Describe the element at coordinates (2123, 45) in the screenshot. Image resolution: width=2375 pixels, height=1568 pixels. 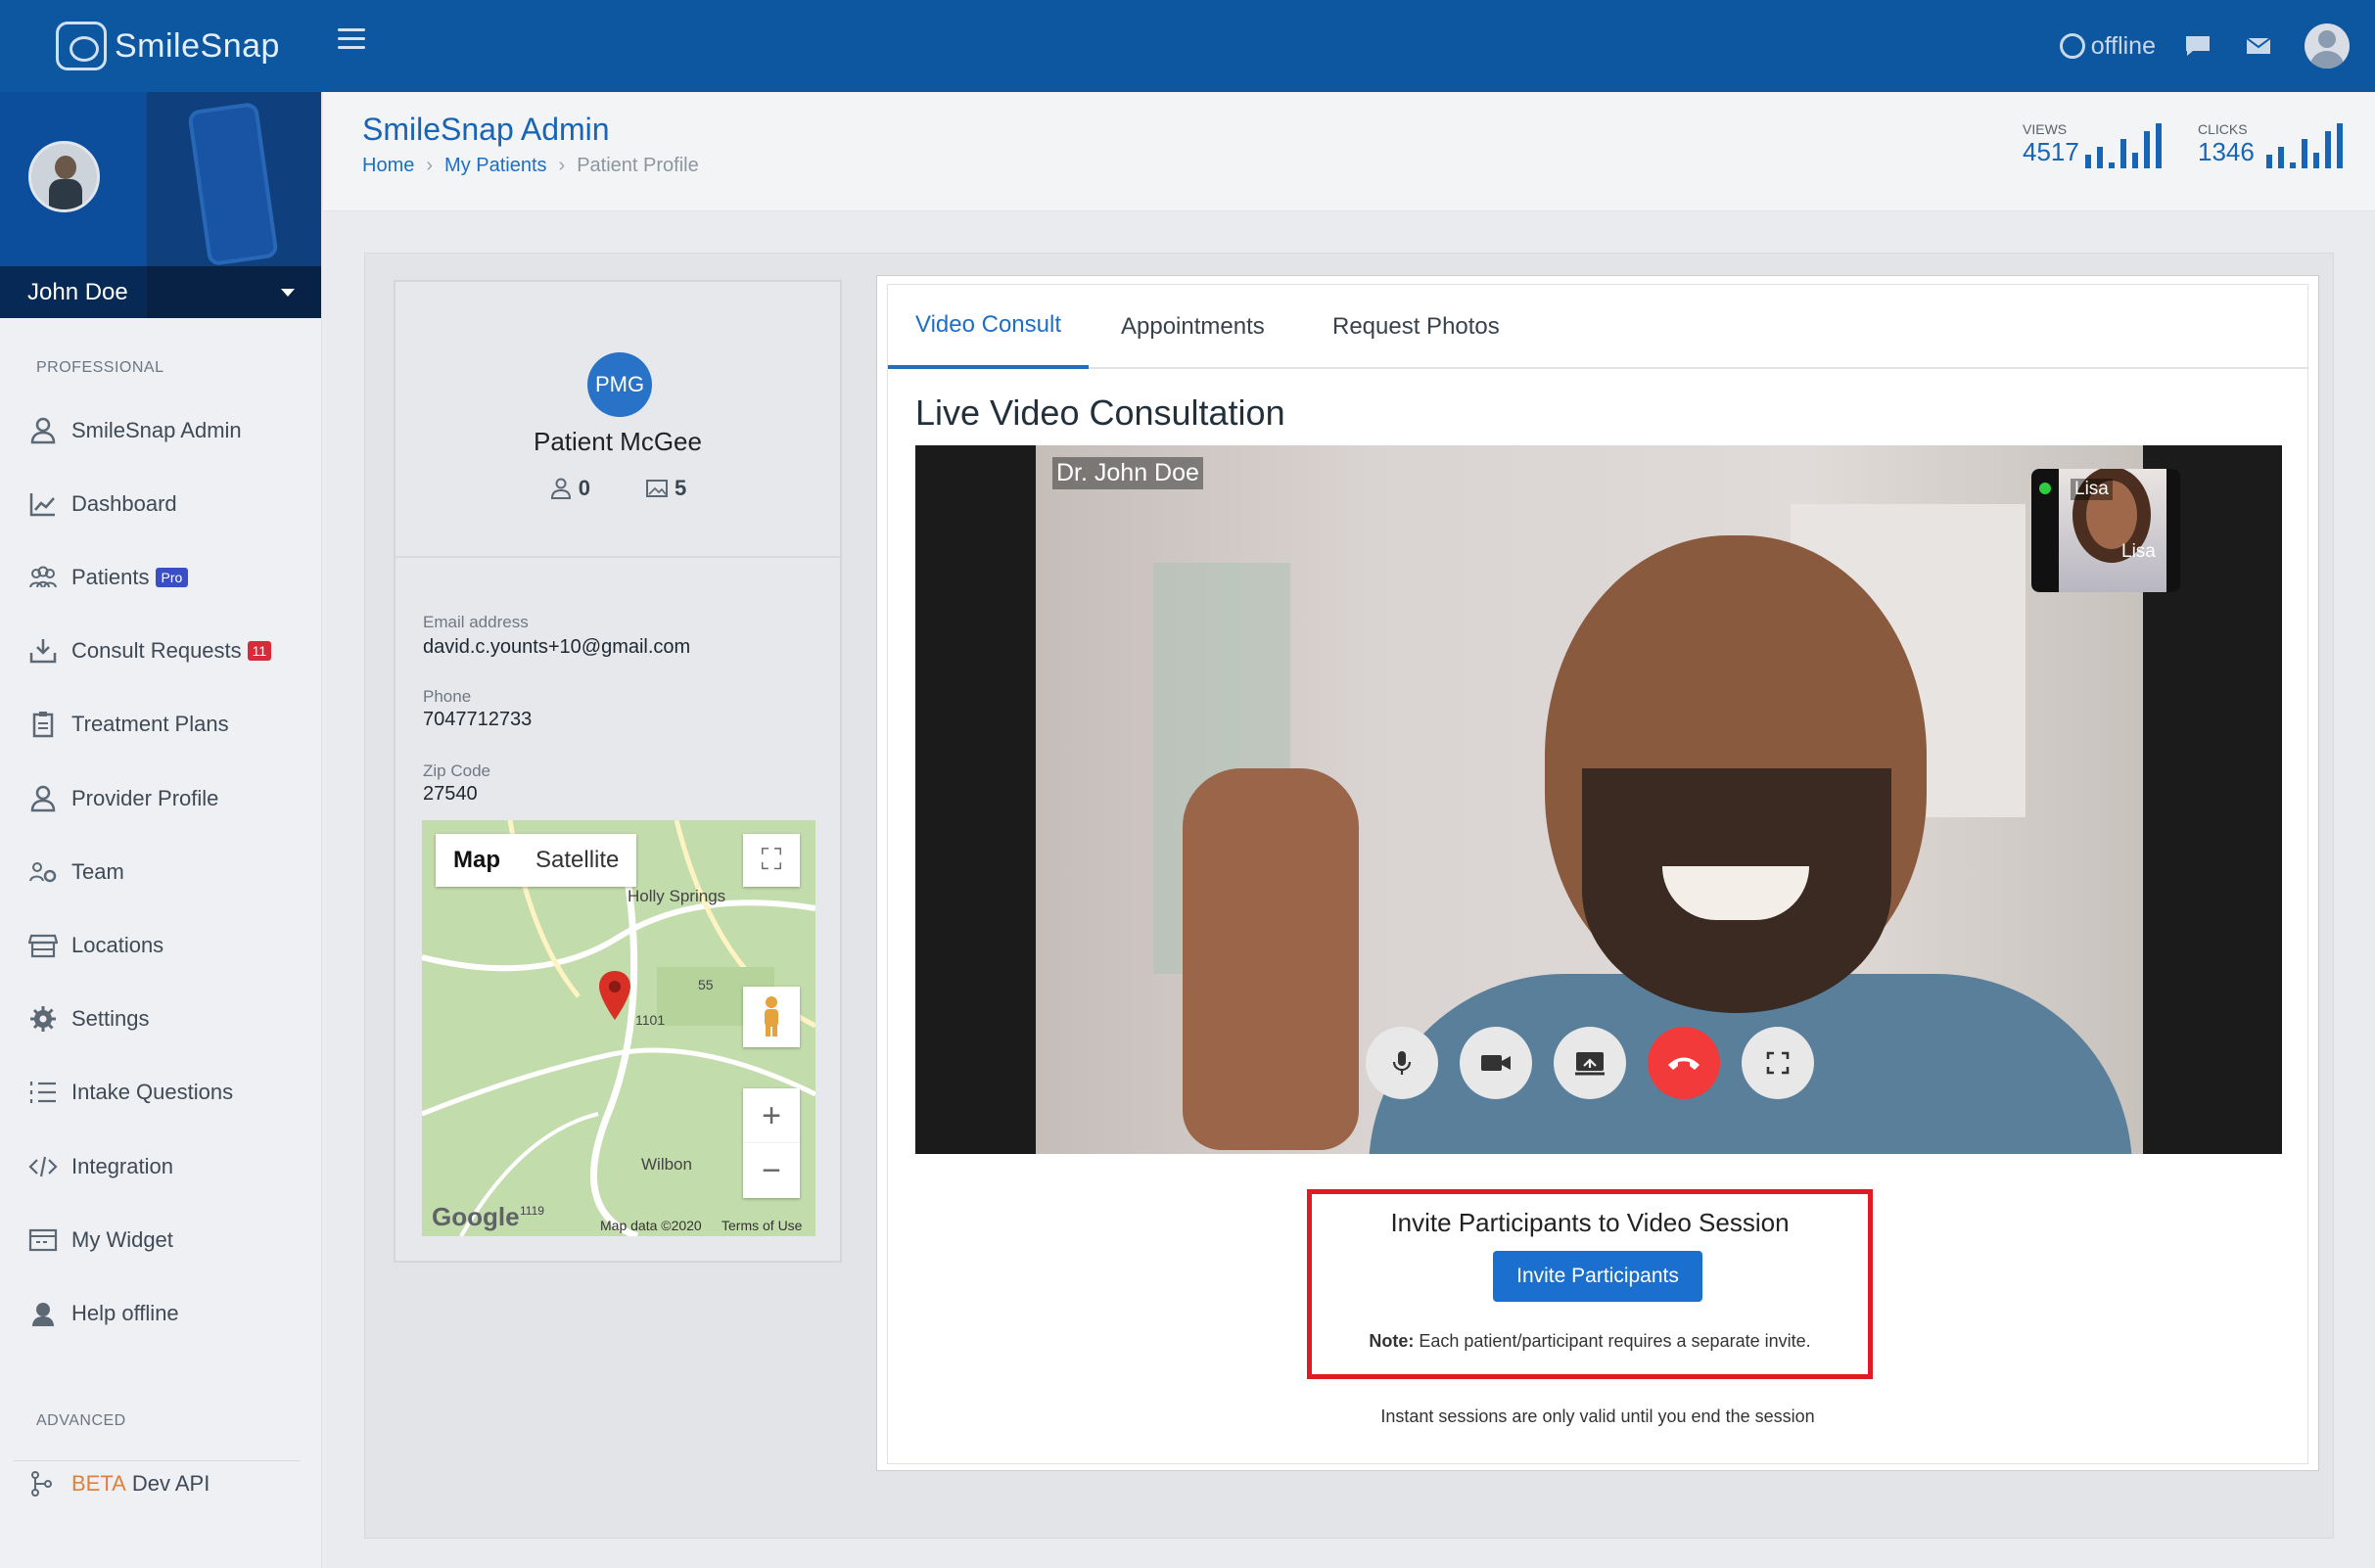
I see `status-text: offline` at that location.